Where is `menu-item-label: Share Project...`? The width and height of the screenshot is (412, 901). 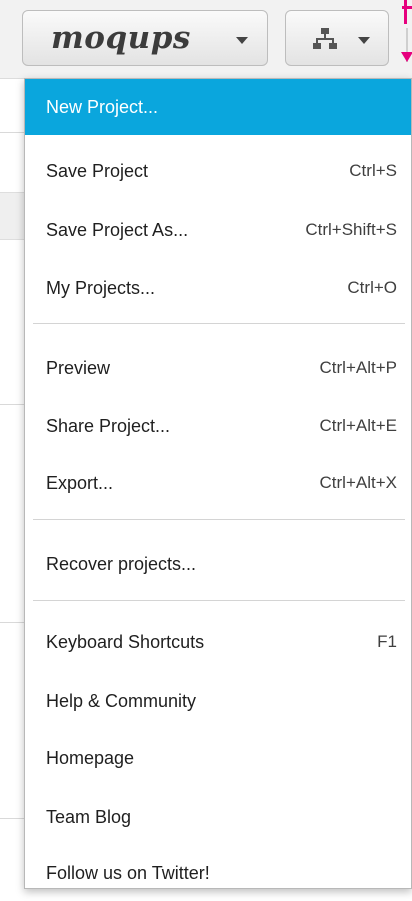
menu-item-label: Share Project... is located at coordinates (108, 425).